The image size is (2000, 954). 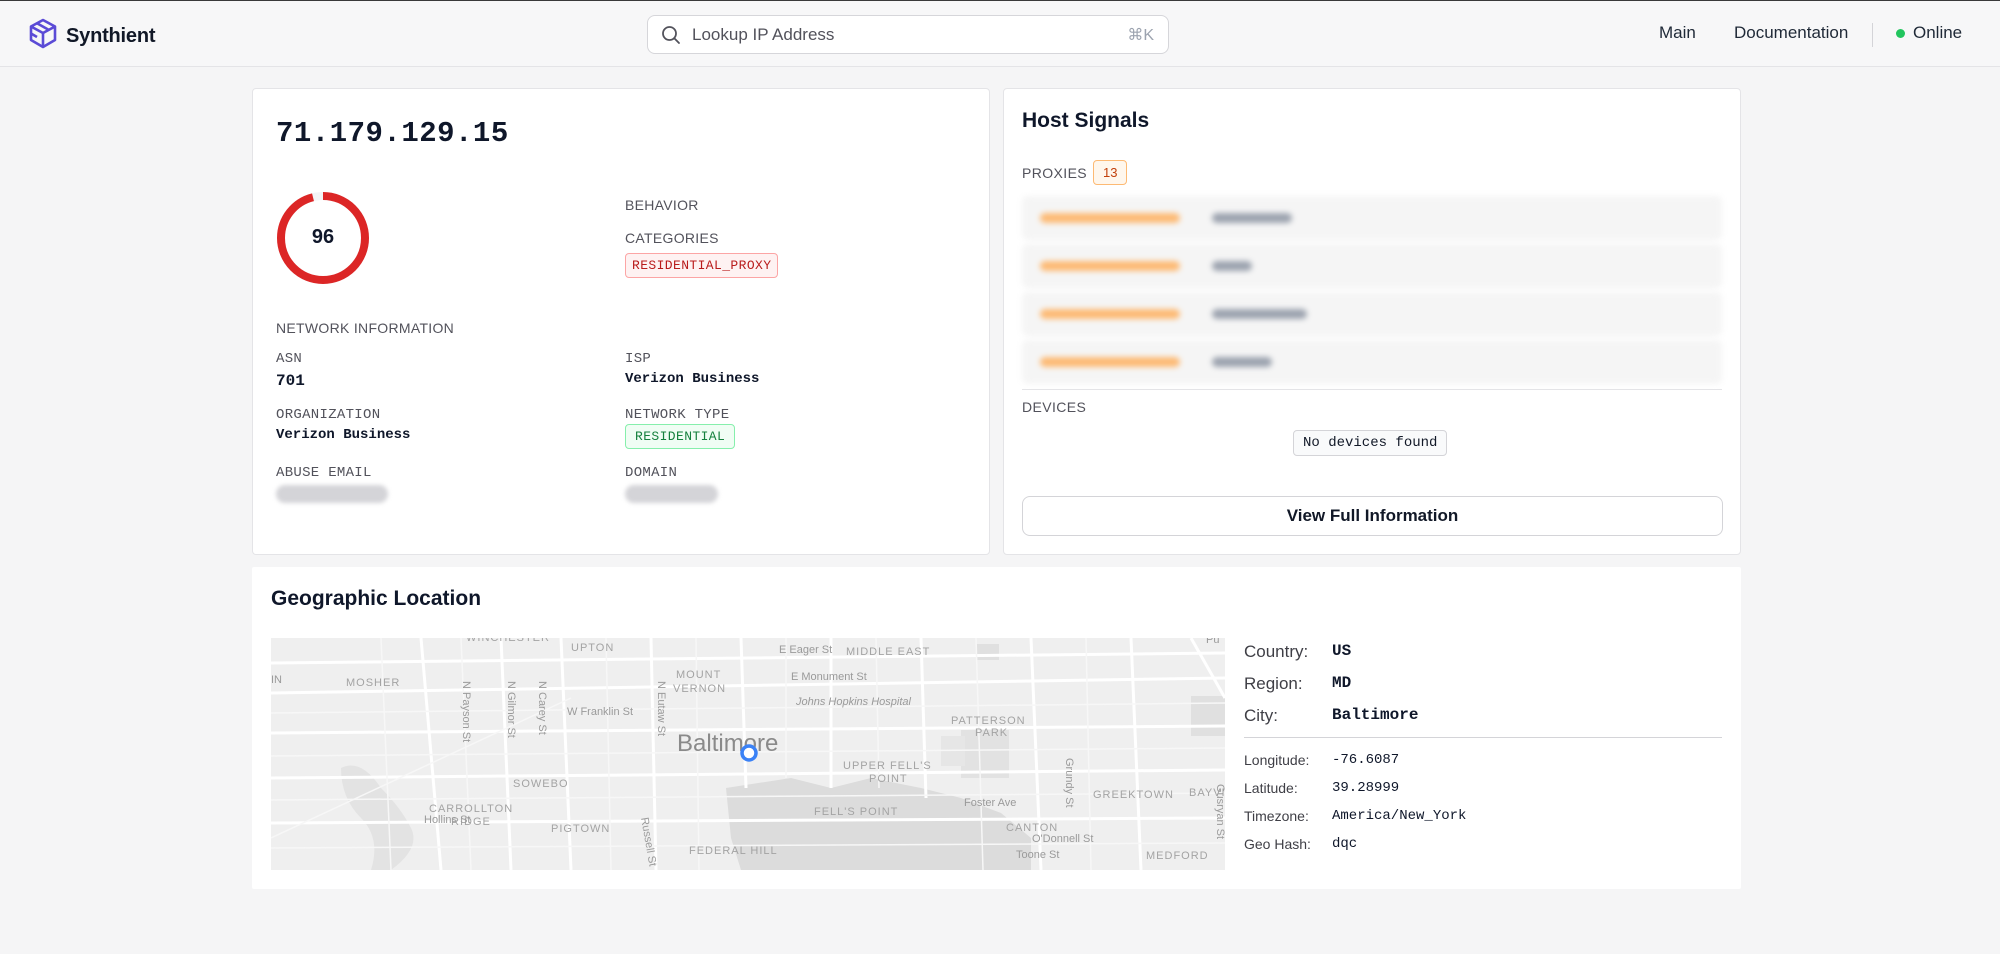 I want to click on nav-divider, so click(x=1872, y=35).